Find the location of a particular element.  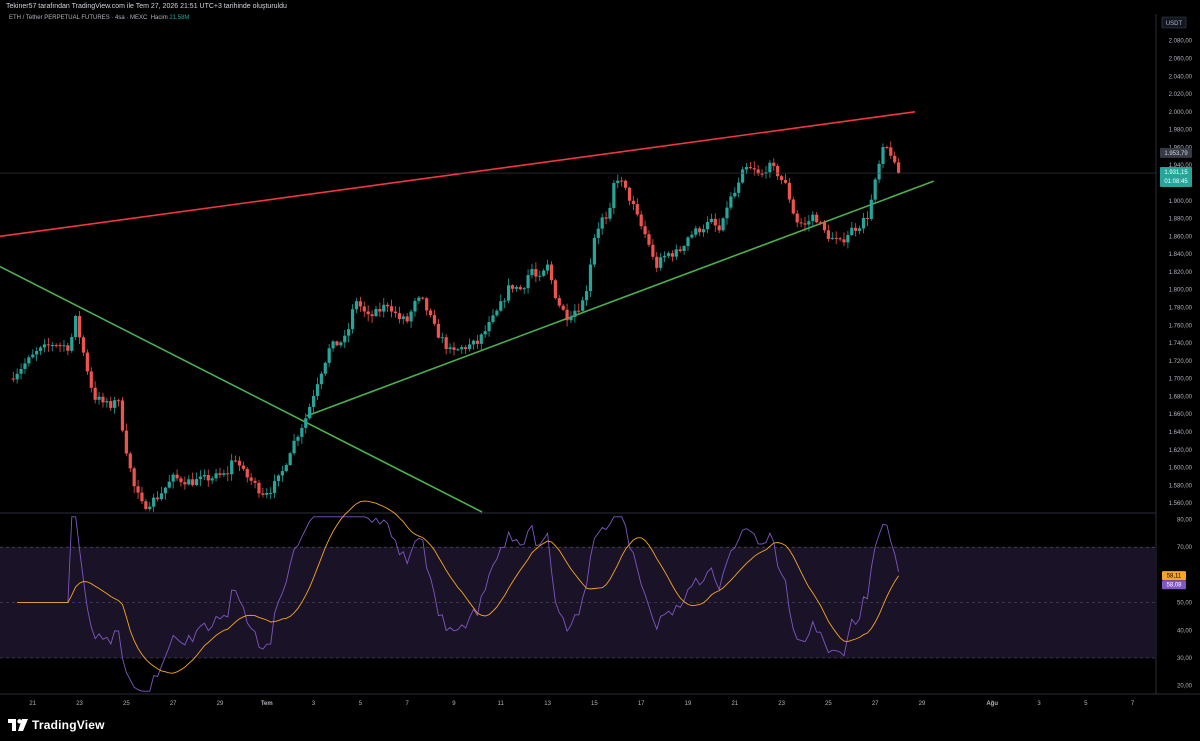

price-tick-label: 2.040,00 is located at coordinates (1181, 77).